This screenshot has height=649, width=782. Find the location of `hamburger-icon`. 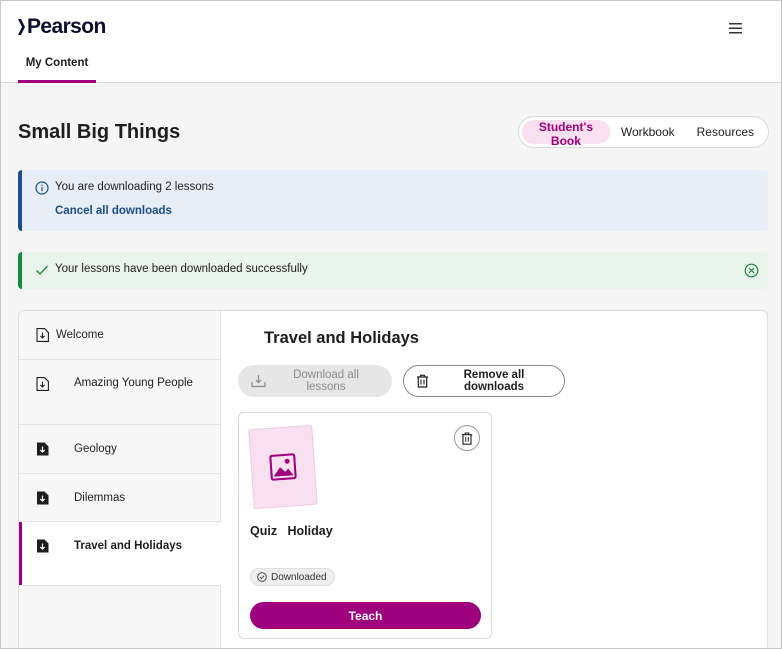

hamburger-icon is located at coordinates (735, 28).